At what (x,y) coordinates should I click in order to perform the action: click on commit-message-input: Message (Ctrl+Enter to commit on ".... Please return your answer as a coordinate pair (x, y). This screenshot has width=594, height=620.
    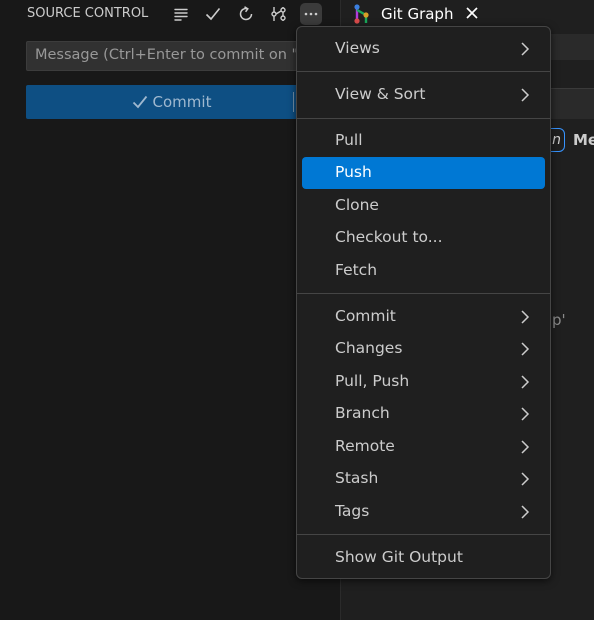
    Looking at the image, I should click on (166, 56).